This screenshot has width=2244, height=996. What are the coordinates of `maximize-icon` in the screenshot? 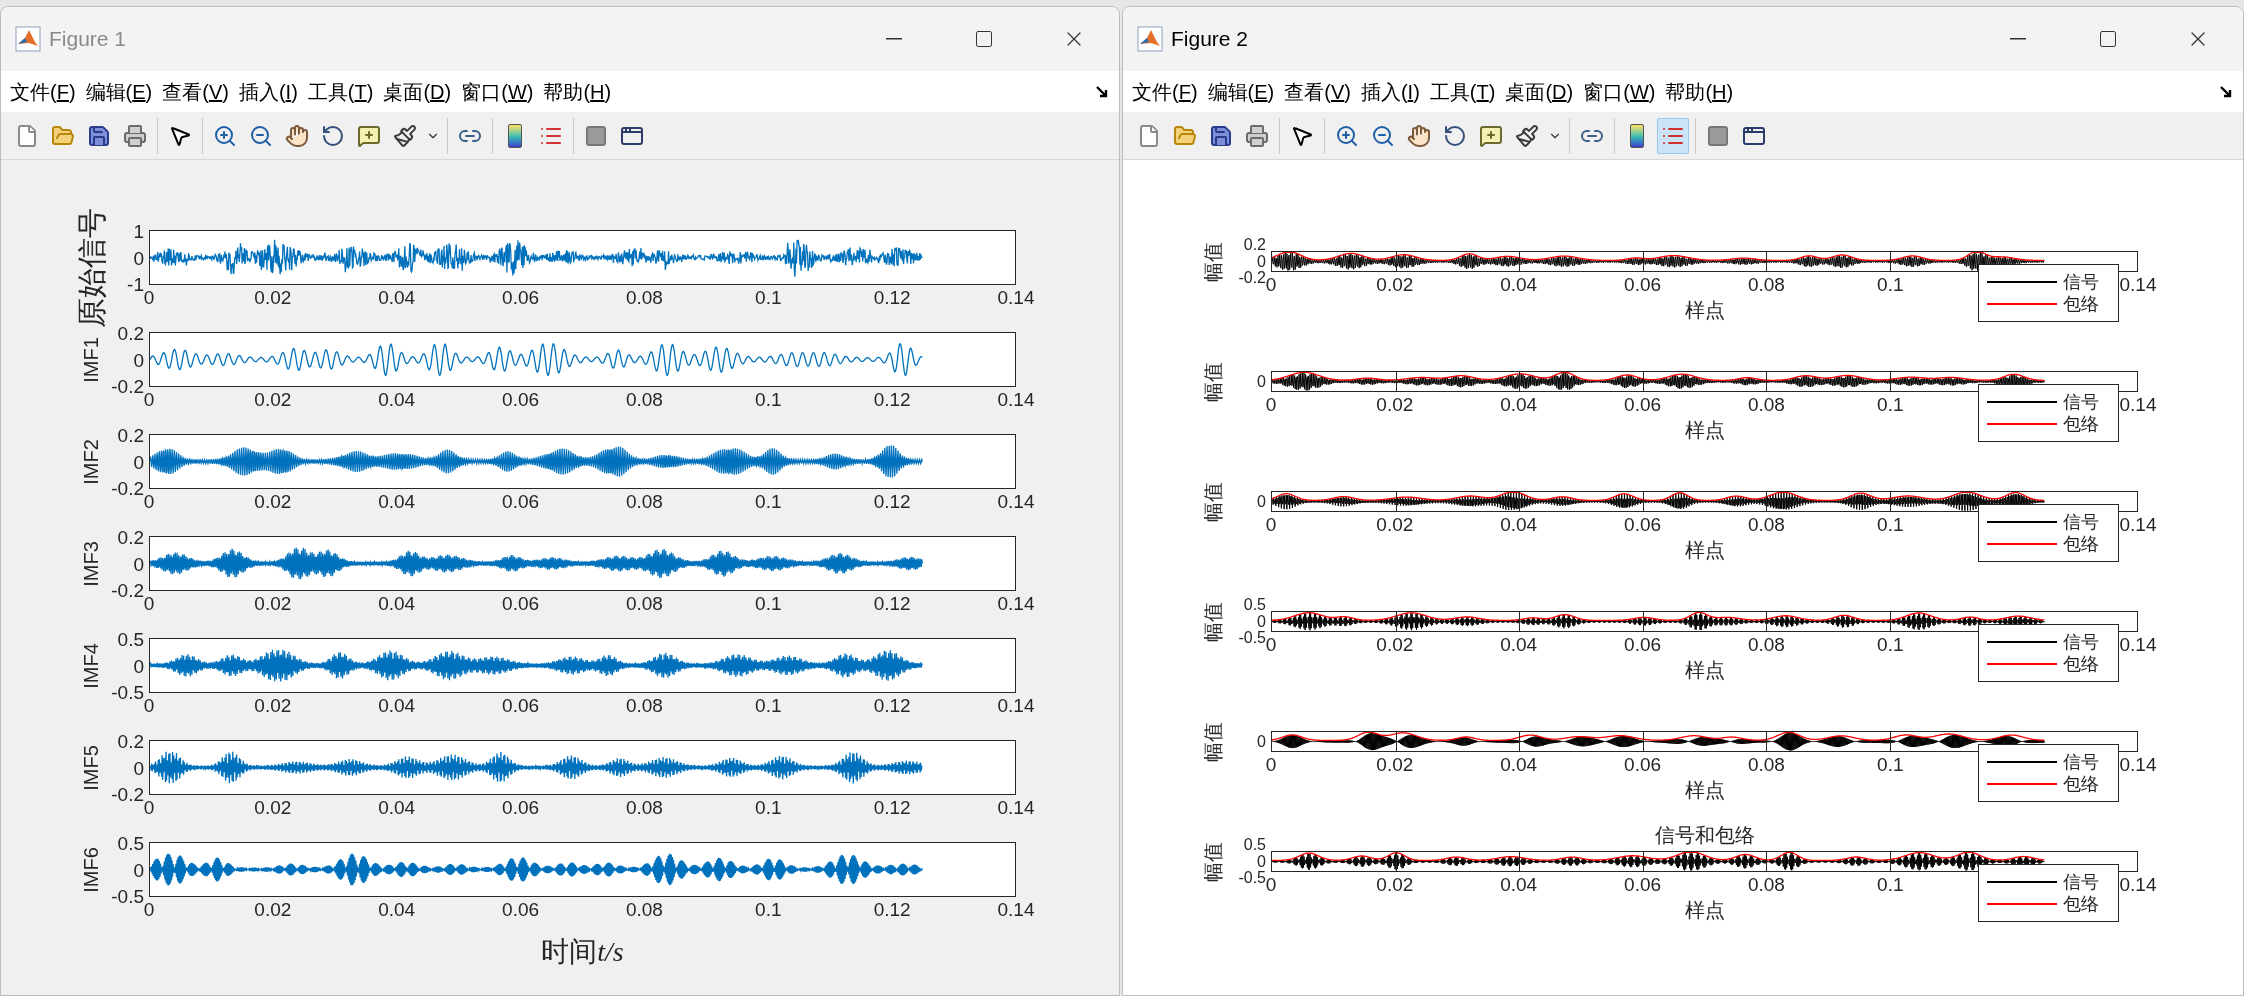 It's located at (984, 39).